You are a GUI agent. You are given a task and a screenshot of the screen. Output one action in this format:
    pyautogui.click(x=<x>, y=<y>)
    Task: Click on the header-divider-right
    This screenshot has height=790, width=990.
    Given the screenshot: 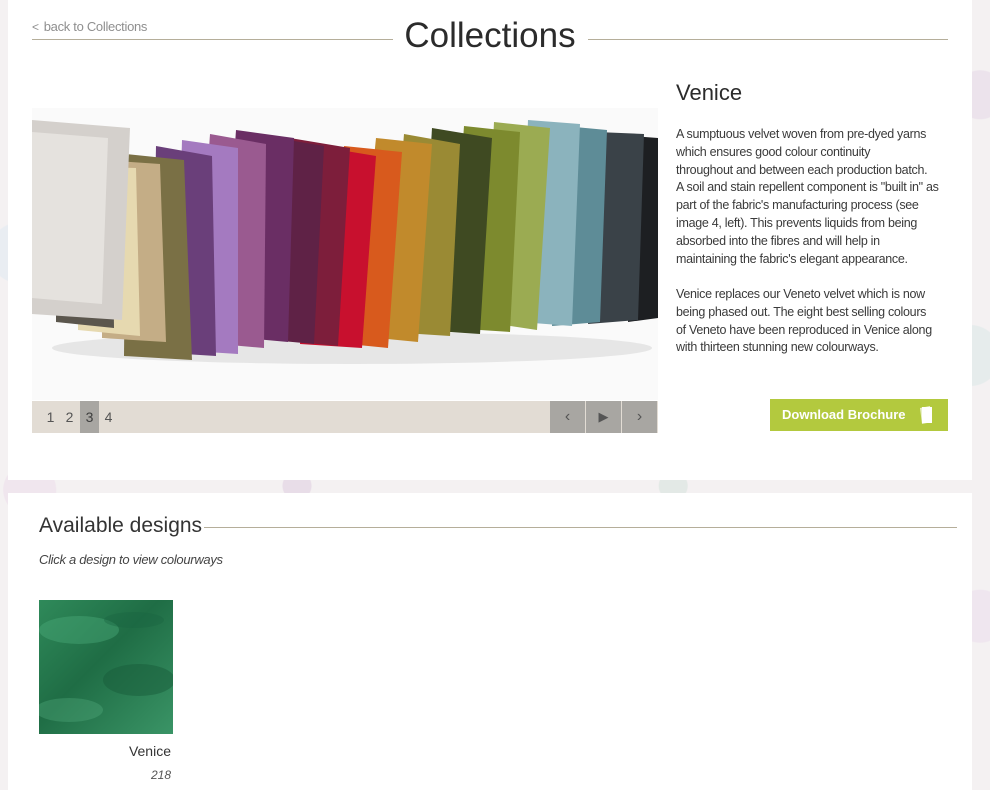 What is the action you would take?
    pyautogui.click(x=768, y=39)
    